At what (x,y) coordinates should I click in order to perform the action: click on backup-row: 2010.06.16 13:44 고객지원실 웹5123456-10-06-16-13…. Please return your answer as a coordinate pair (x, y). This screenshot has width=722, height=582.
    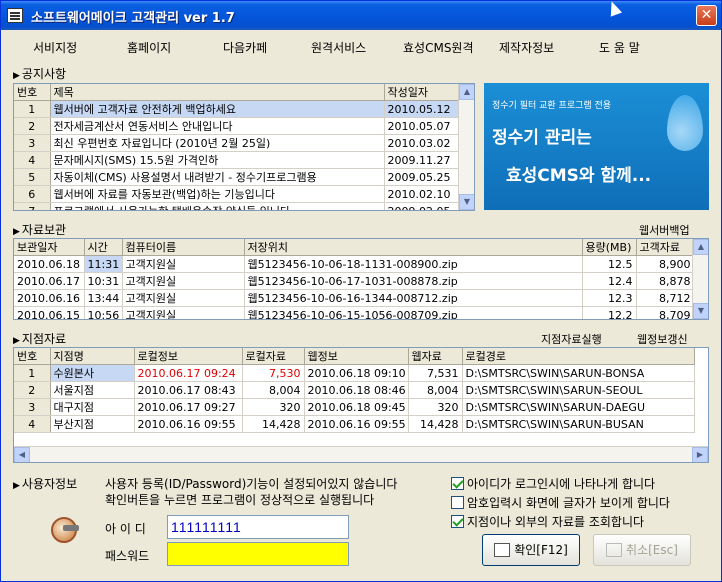
    Looking at the image, I should click on (354, 298).